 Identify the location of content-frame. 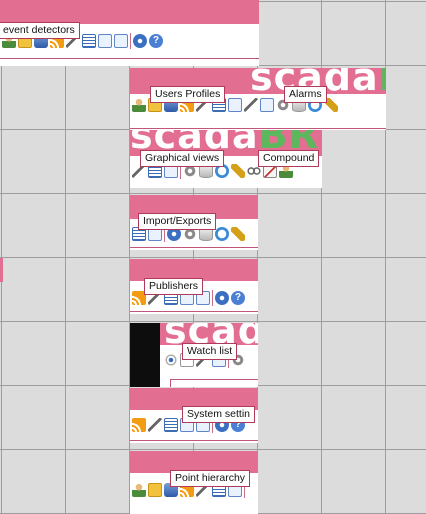
(214, 383).